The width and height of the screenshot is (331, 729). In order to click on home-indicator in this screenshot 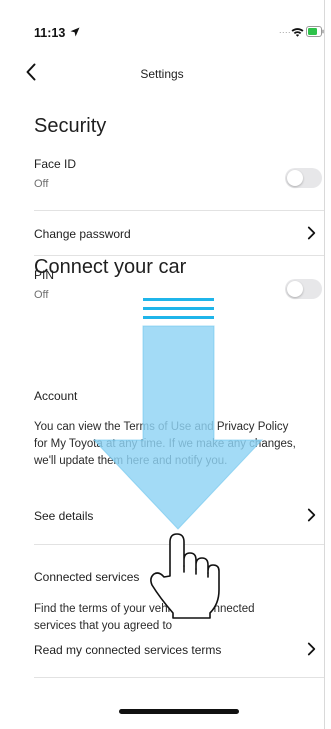, I will do `click(179, 711)`.